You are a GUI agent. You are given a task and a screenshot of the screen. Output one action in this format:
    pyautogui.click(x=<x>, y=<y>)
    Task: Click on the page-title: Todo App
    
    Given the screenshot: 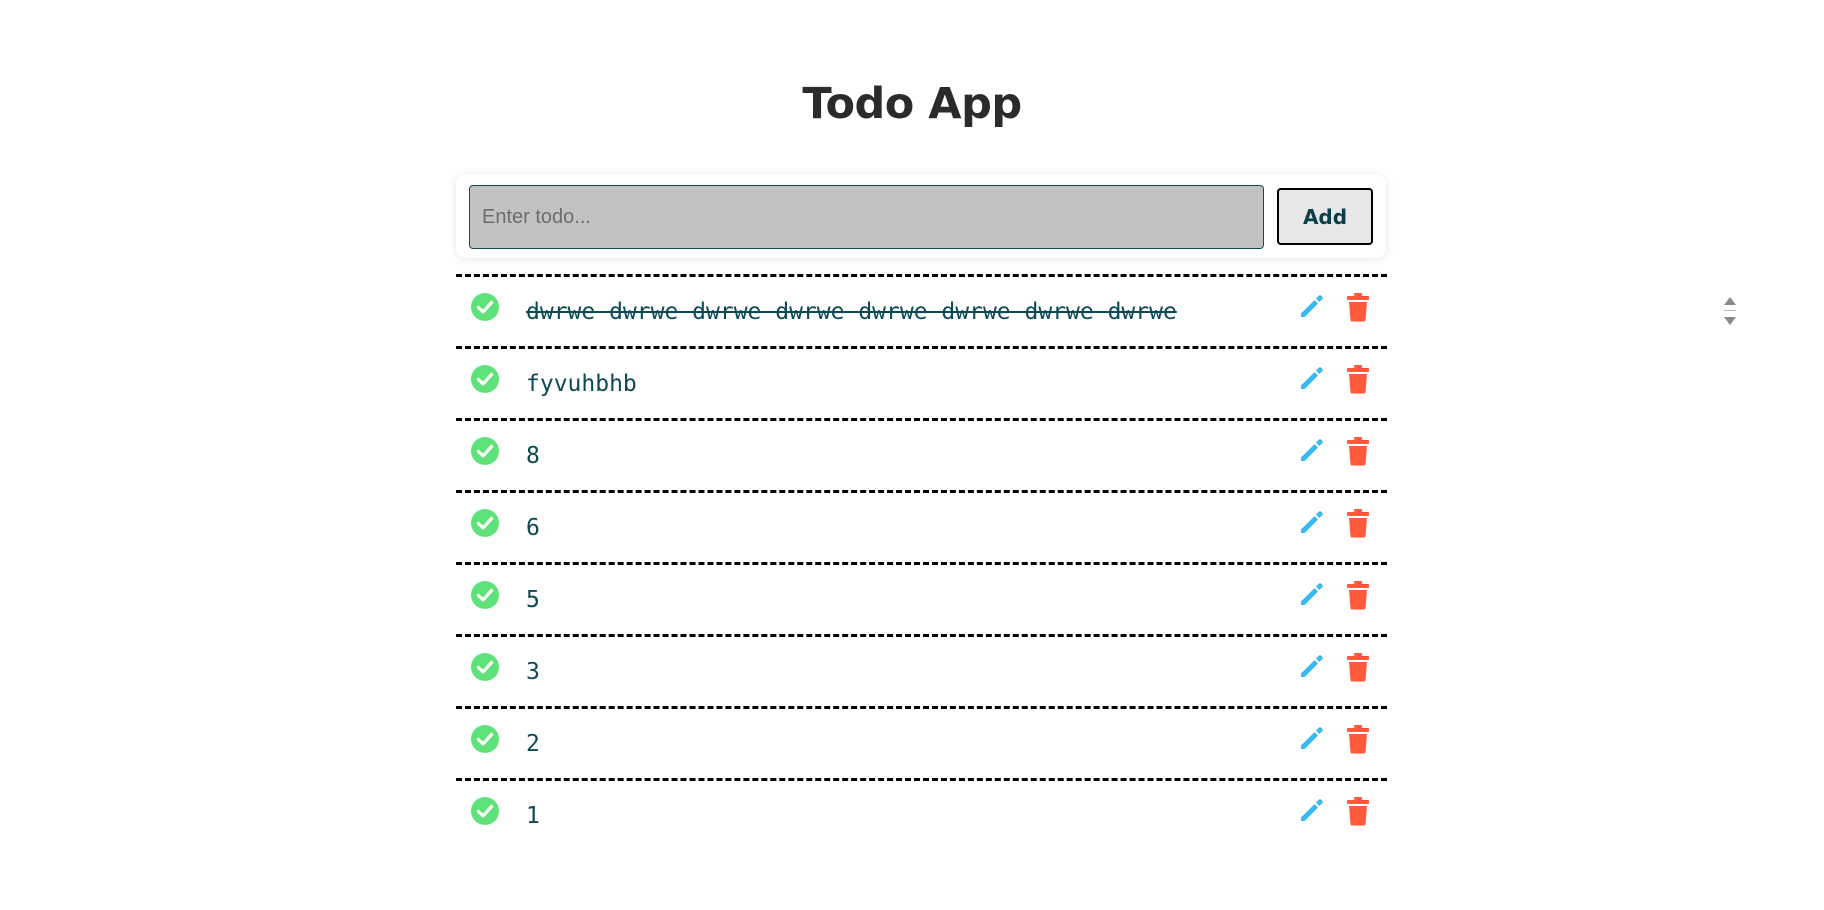 What is the action you would take?
    pyautogui.click(x=912, y=104)
    